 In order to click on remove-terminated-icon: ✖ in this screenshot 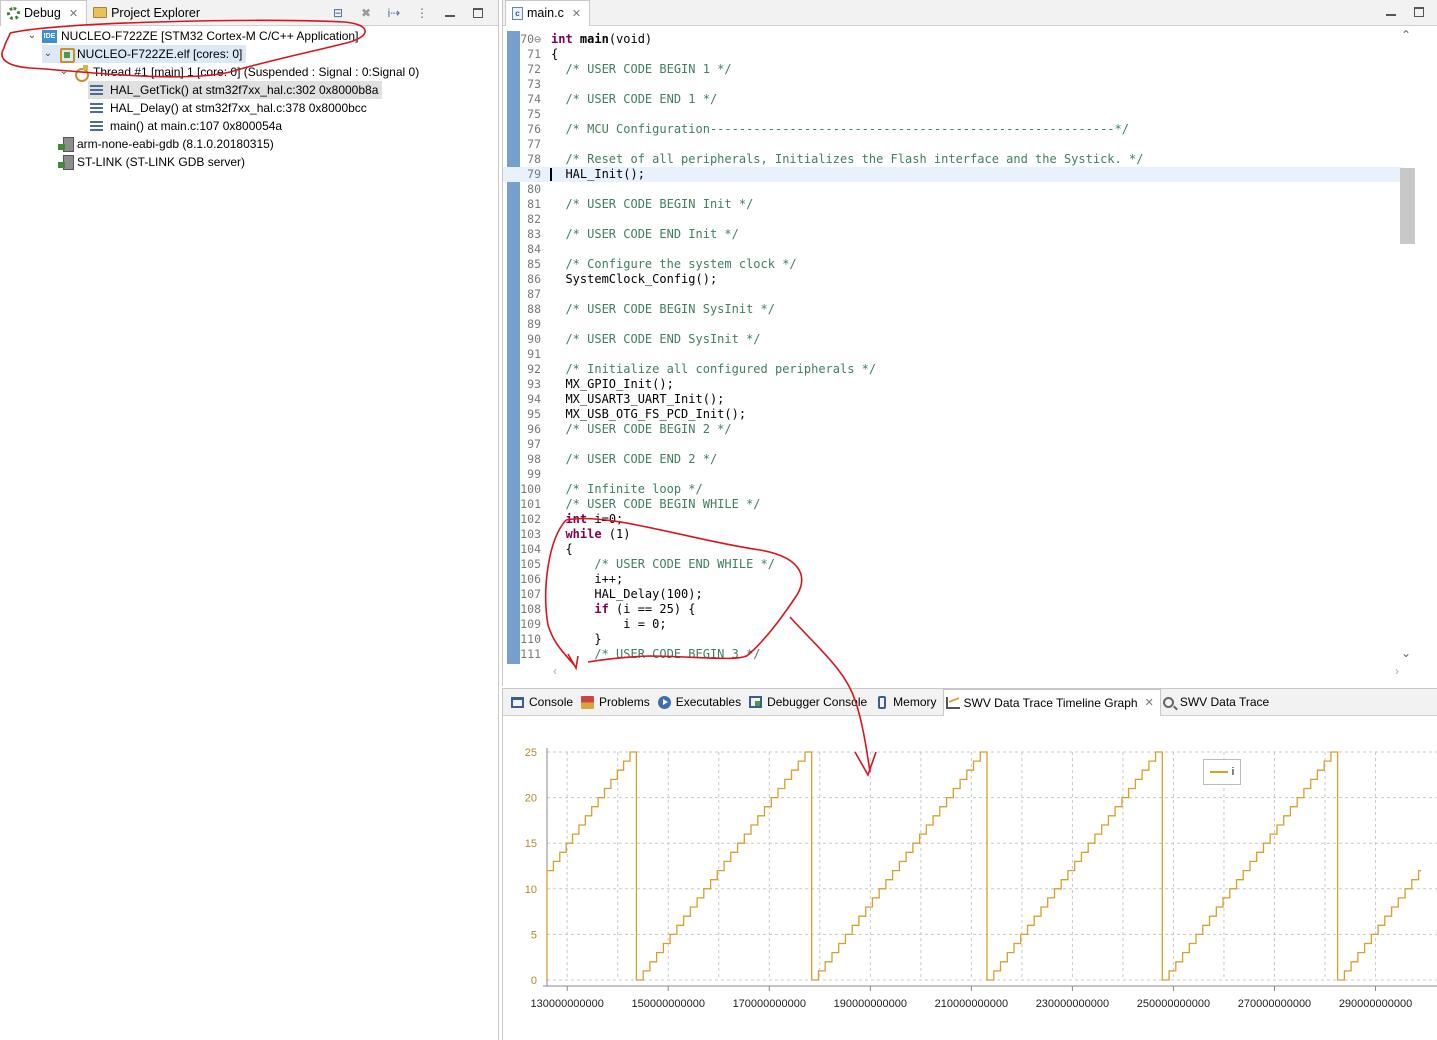, I will do `click(366, 13)`.